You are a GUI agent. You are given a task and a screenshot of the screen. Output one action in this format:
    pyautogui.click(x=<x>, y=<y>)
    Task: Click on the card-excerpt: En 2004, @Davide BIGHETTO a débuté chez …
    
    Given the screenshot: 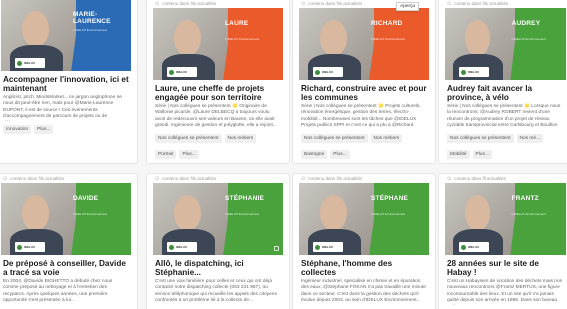 What is the action you would take?
    pyautogui.click(x=58, y=291)
    